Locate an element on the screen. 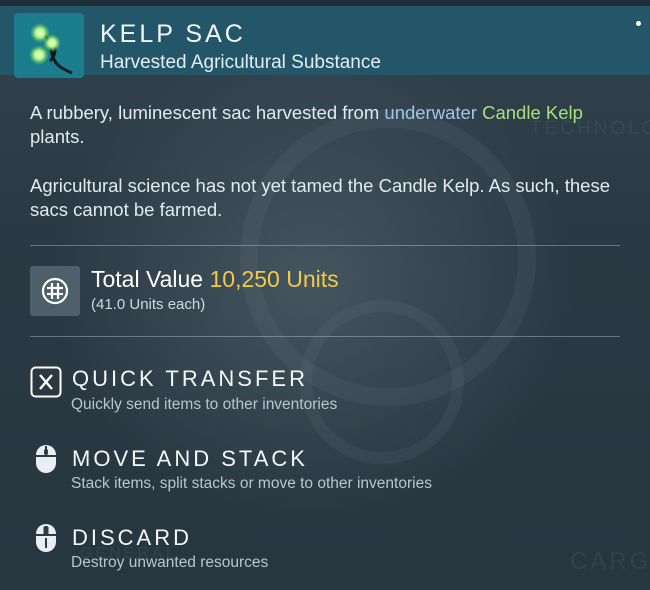 Image resolution: width=650 pixels, height=590 pixels. total-value: Total Value 10,250 Units is located at coordinates (215, 279).